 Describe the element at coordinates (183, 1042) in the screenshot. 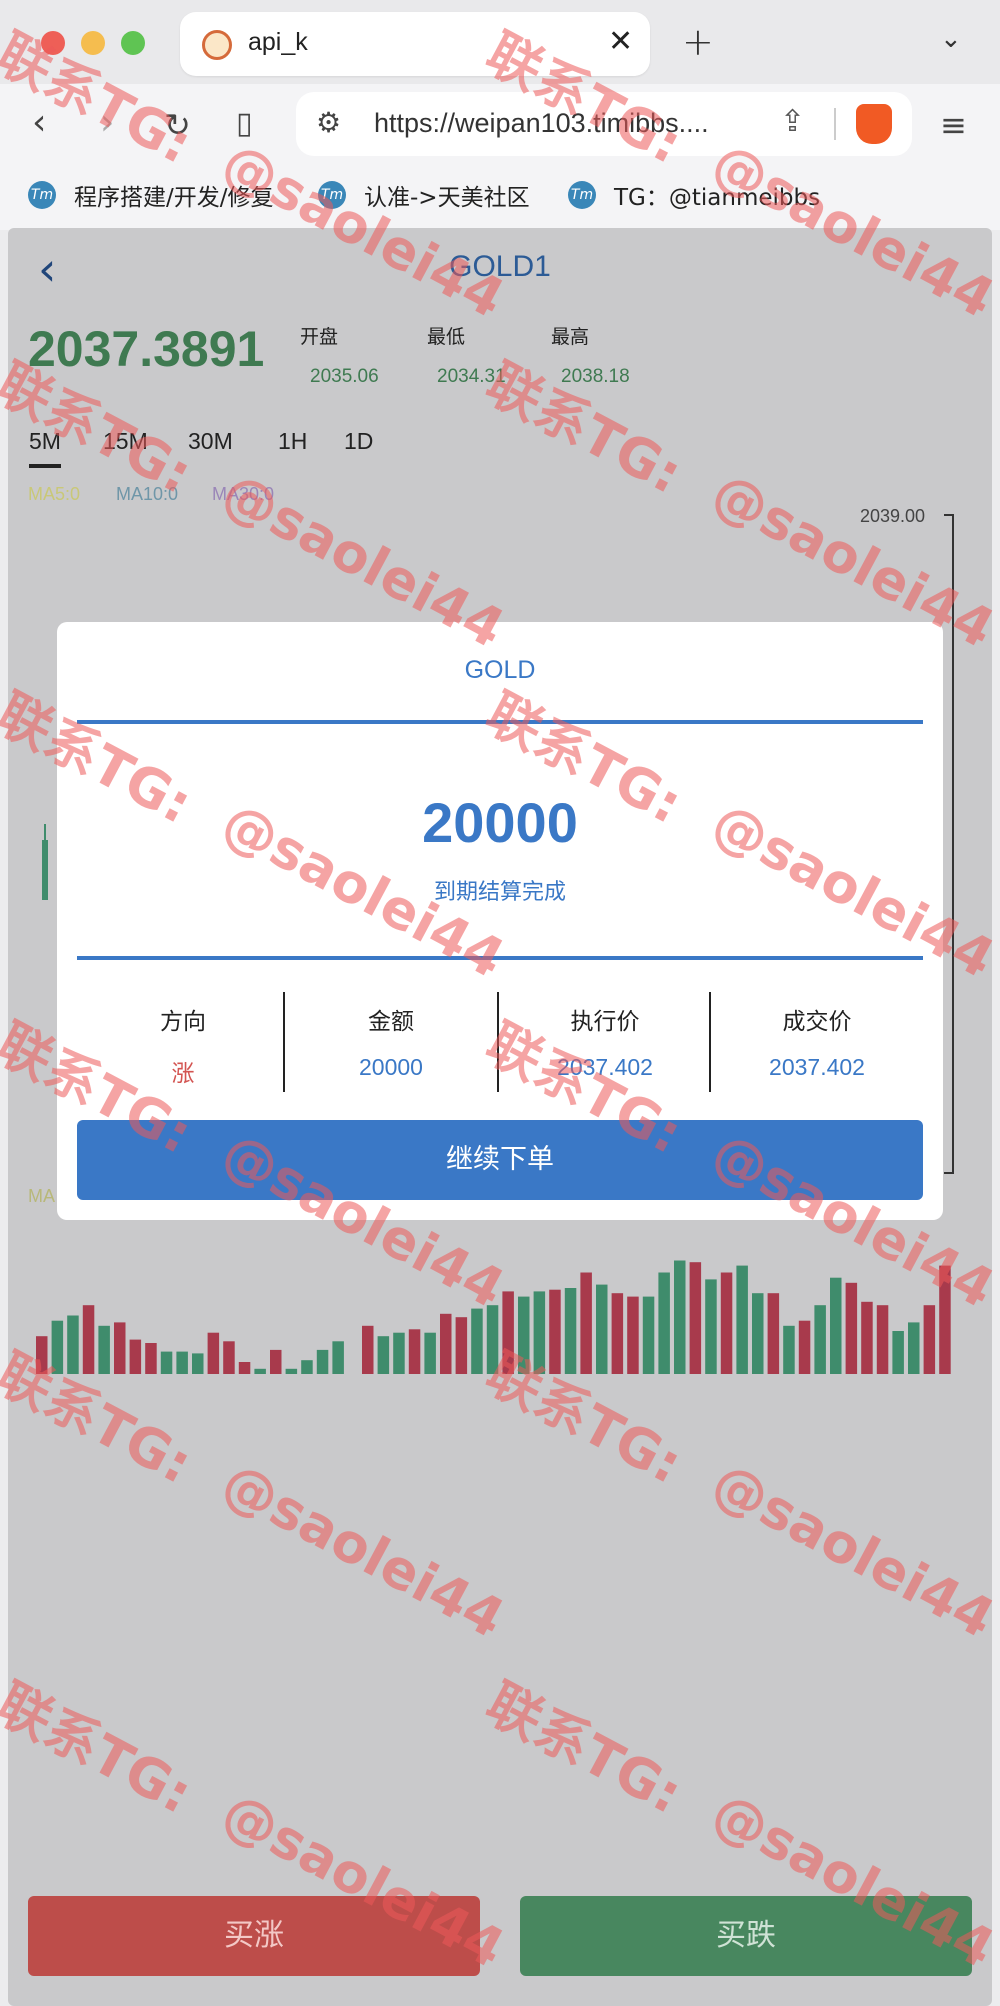

I see `direction-column: 方向 涨` at that location.